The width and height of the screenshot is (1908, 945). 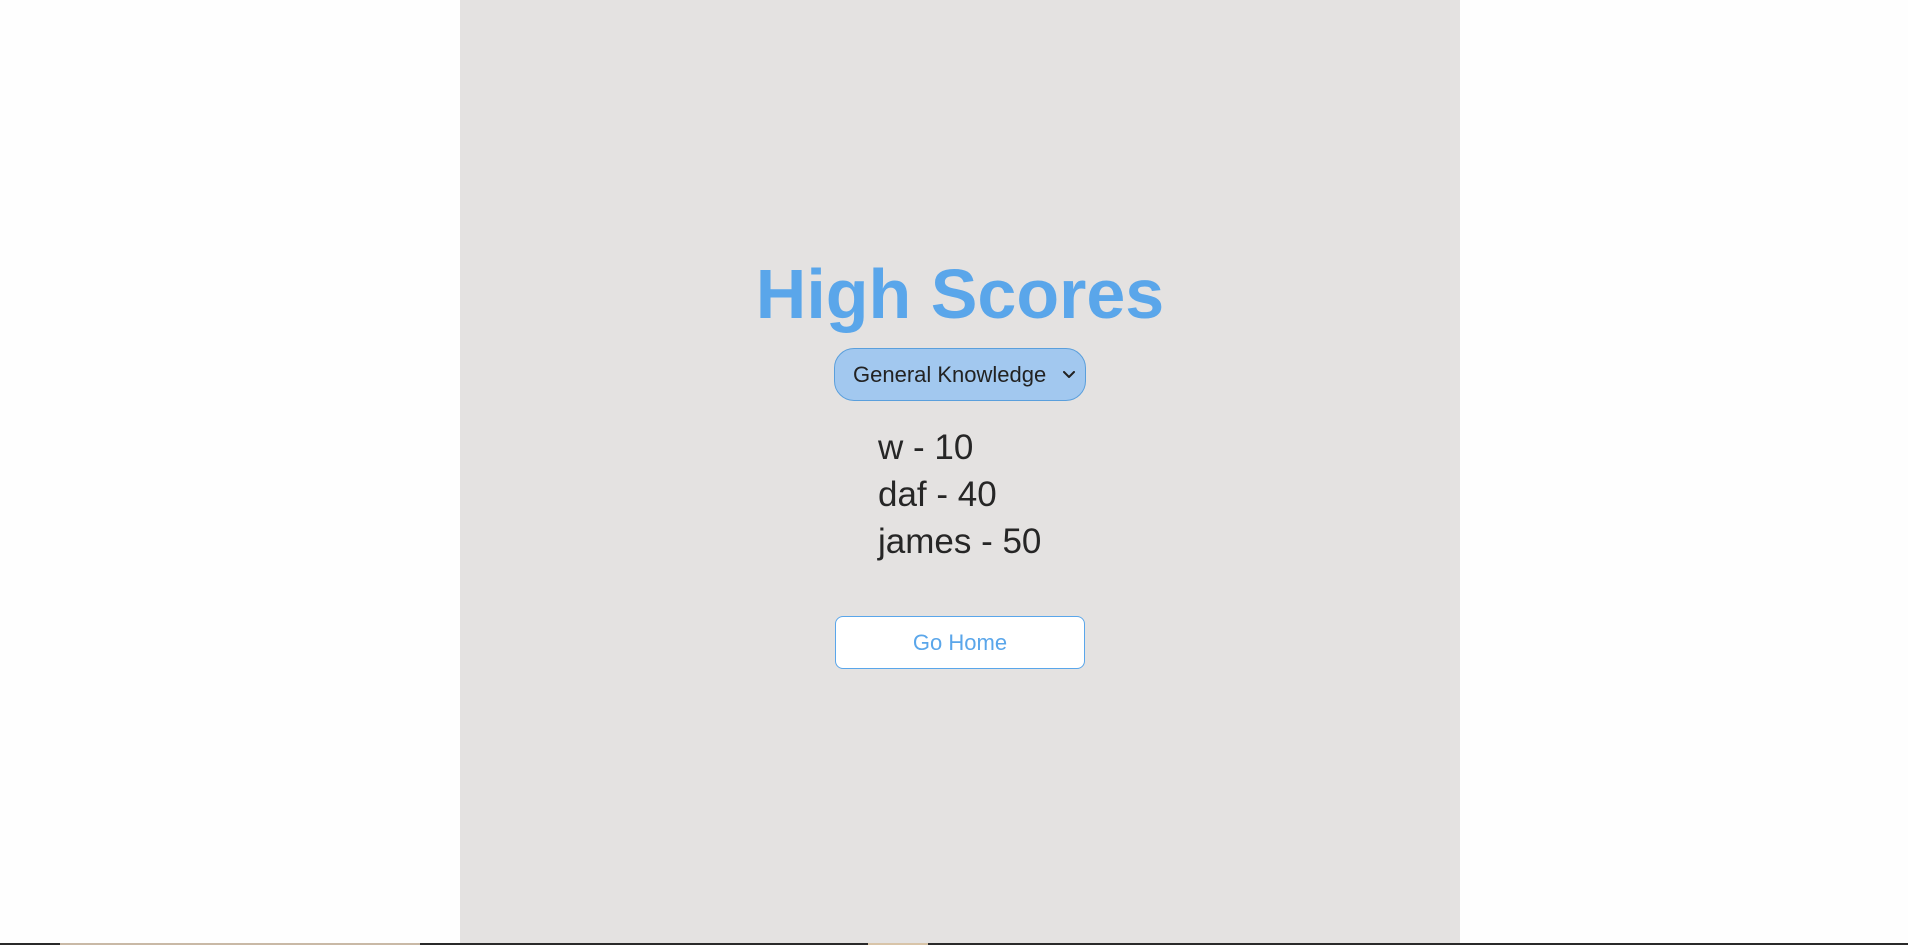 I want to click on category-select: General Knowledge, so click(x=960, y=374).